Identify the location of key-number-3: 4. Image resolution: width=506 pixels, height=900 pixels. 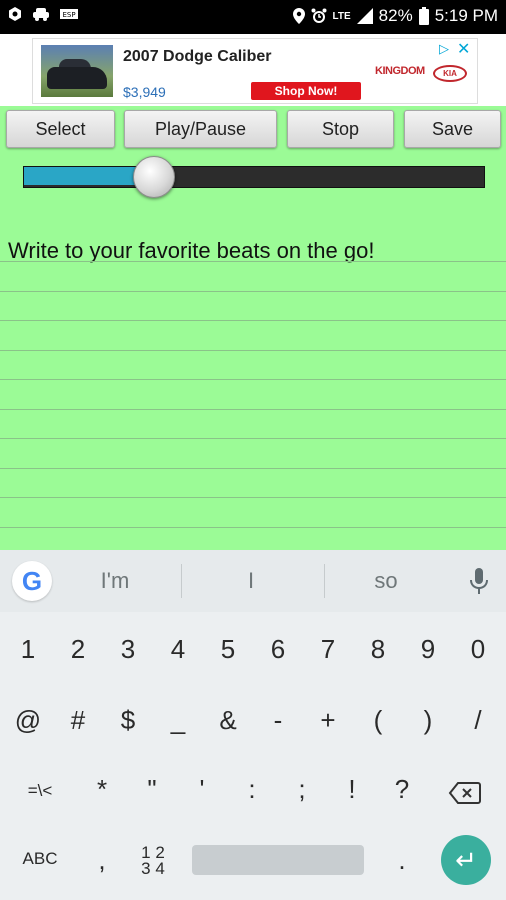
(178, 649).